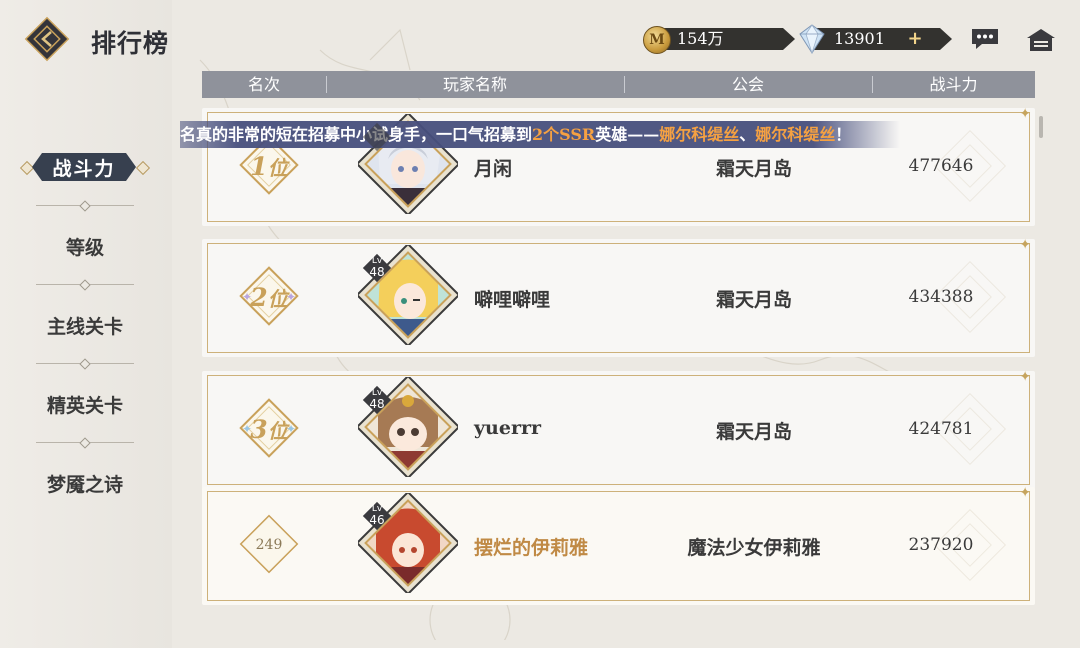 The width and height of the screenshot is (1080, 648). What do you see at coordinates (915, 39) in the screenshot?
I see `add-gems-button: +` at bounding box center [915, 39].